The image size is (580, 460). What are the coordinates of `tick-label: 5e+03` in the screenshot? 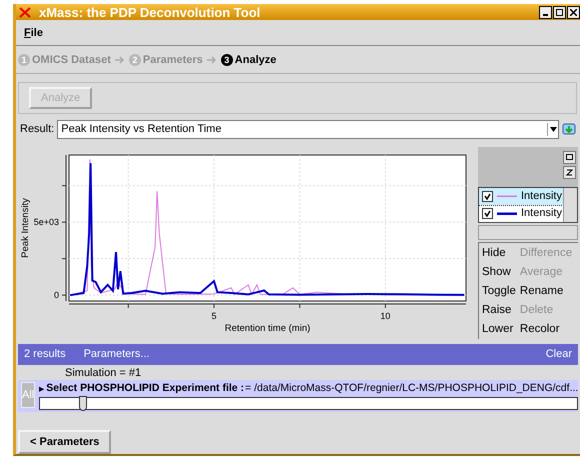 It's located at (46, 222).